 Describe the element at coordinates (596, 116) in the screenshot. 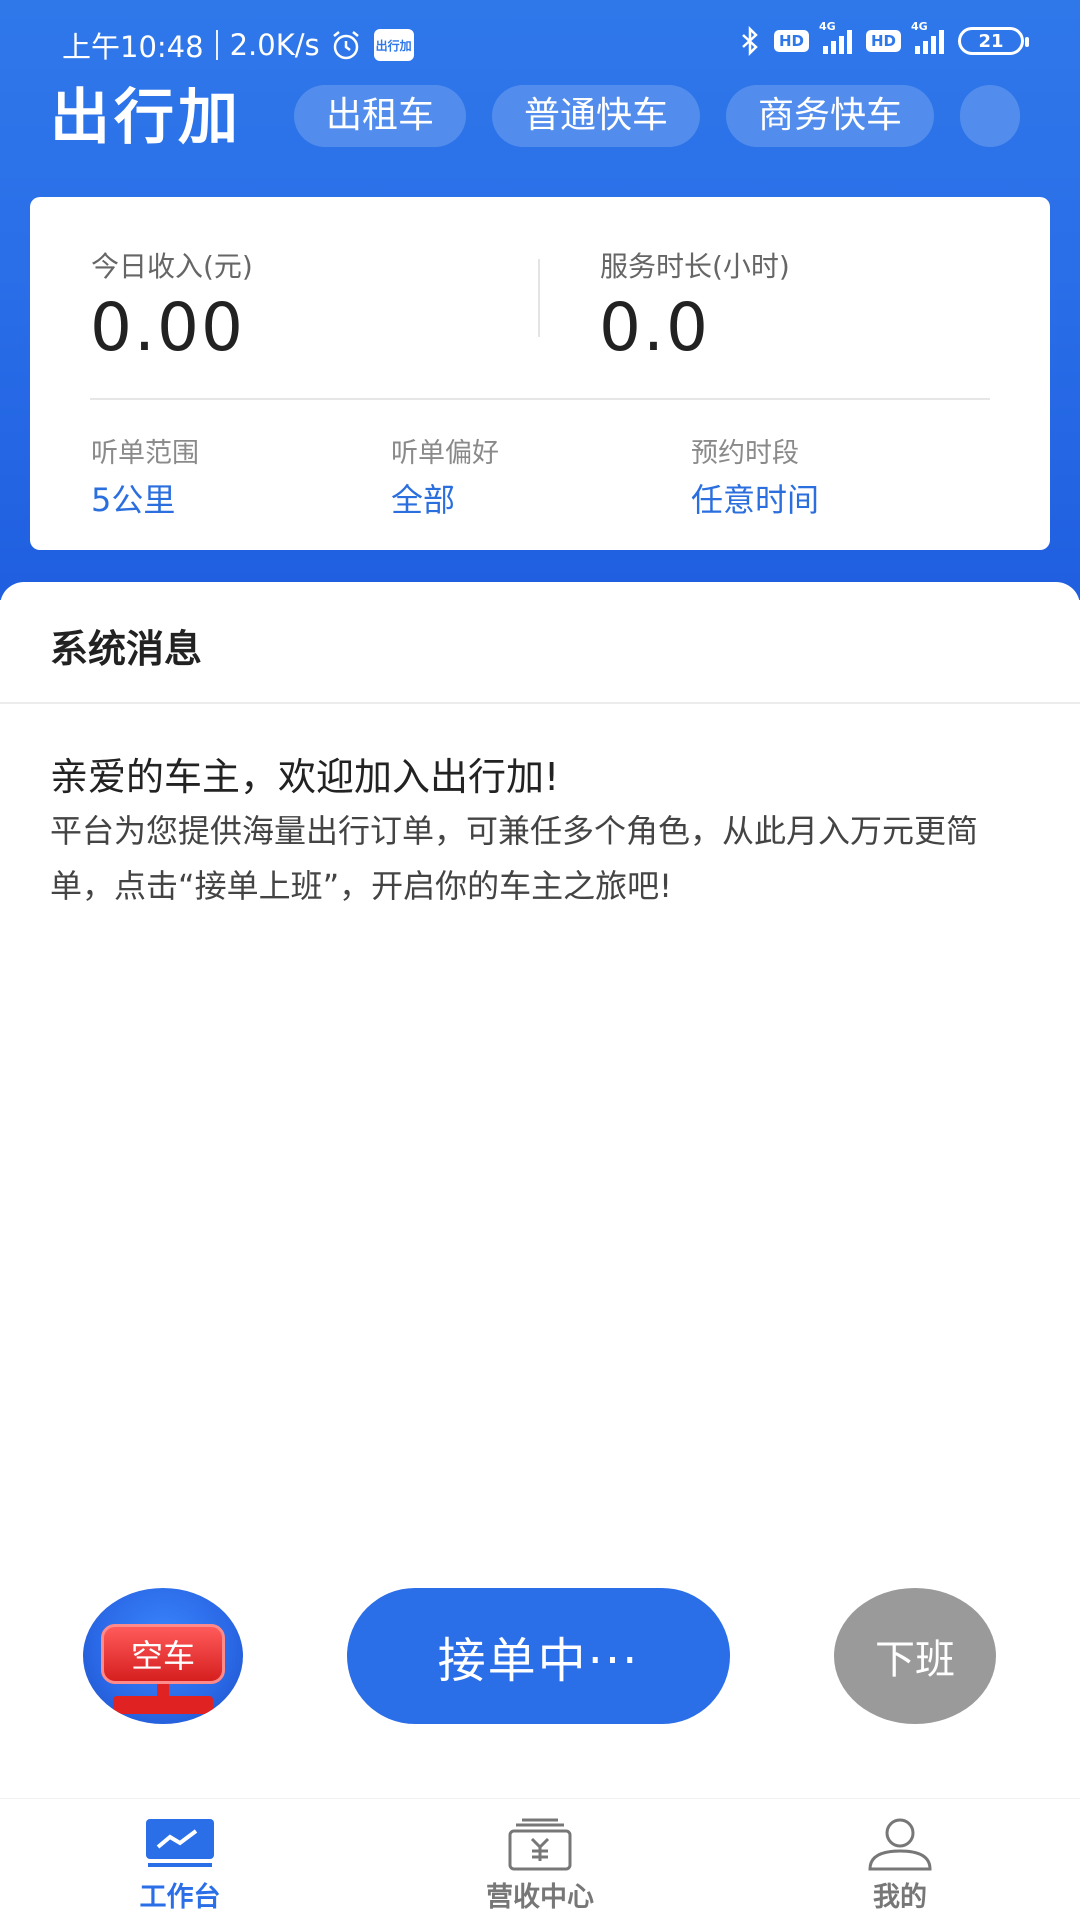

I see `tab-regular-express: 普通快车` at that location.